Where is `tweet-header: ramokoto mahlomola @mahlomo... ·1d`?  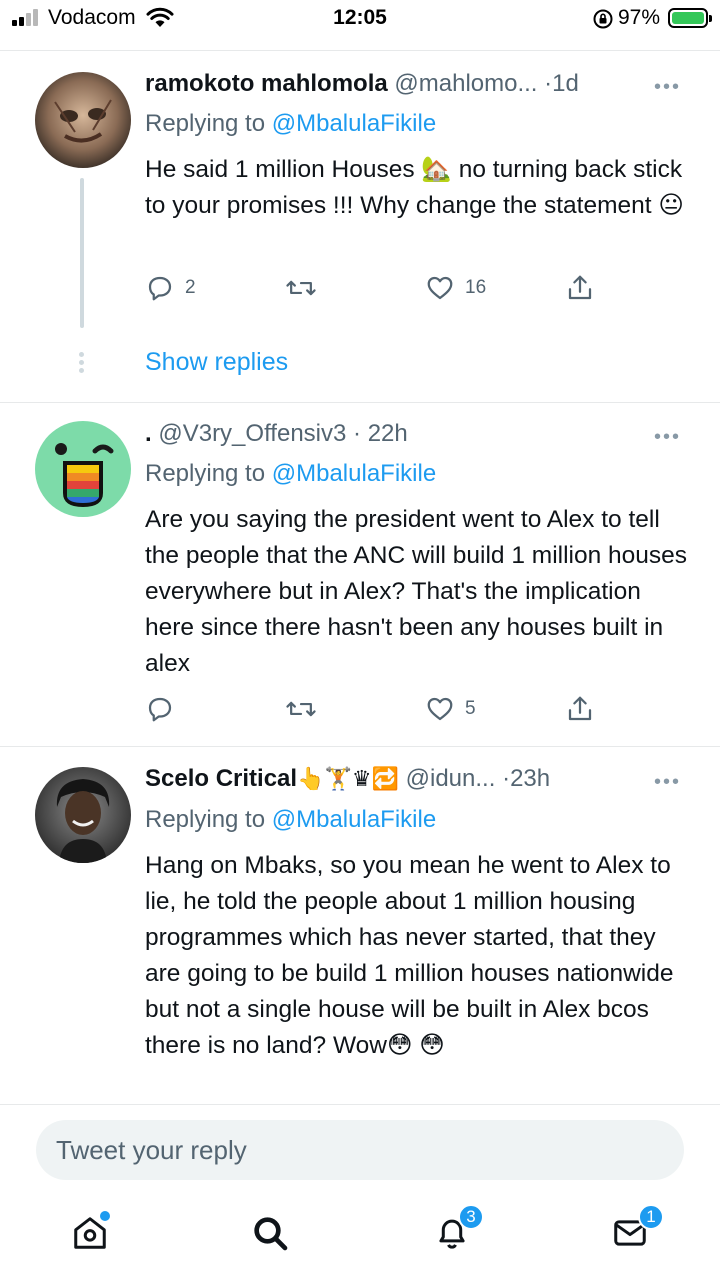 tweet-header: ramokoto mahlomola @mahlomo... ·1d is located at coordinates (362, 84).